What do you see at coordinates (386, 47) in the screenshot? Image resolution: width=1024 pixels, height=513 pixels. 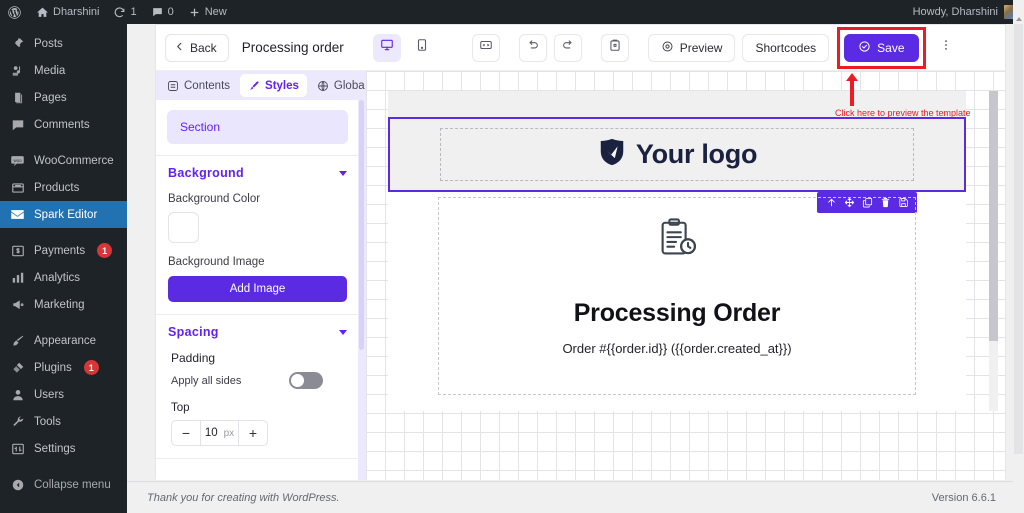 I see `desktop-view-button` at bounding box center [386, 47].